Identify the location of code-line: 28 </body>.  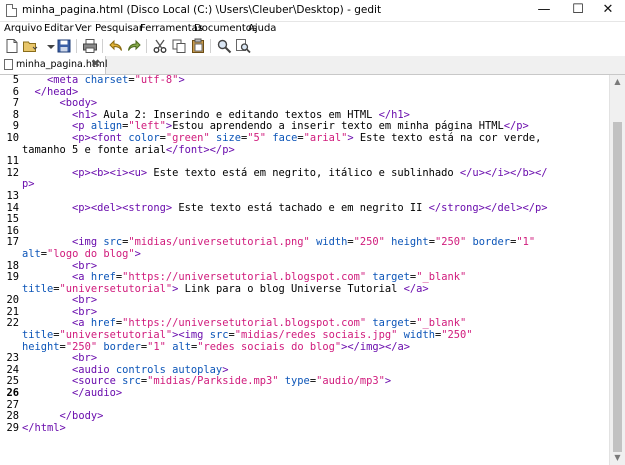
(304, 416).